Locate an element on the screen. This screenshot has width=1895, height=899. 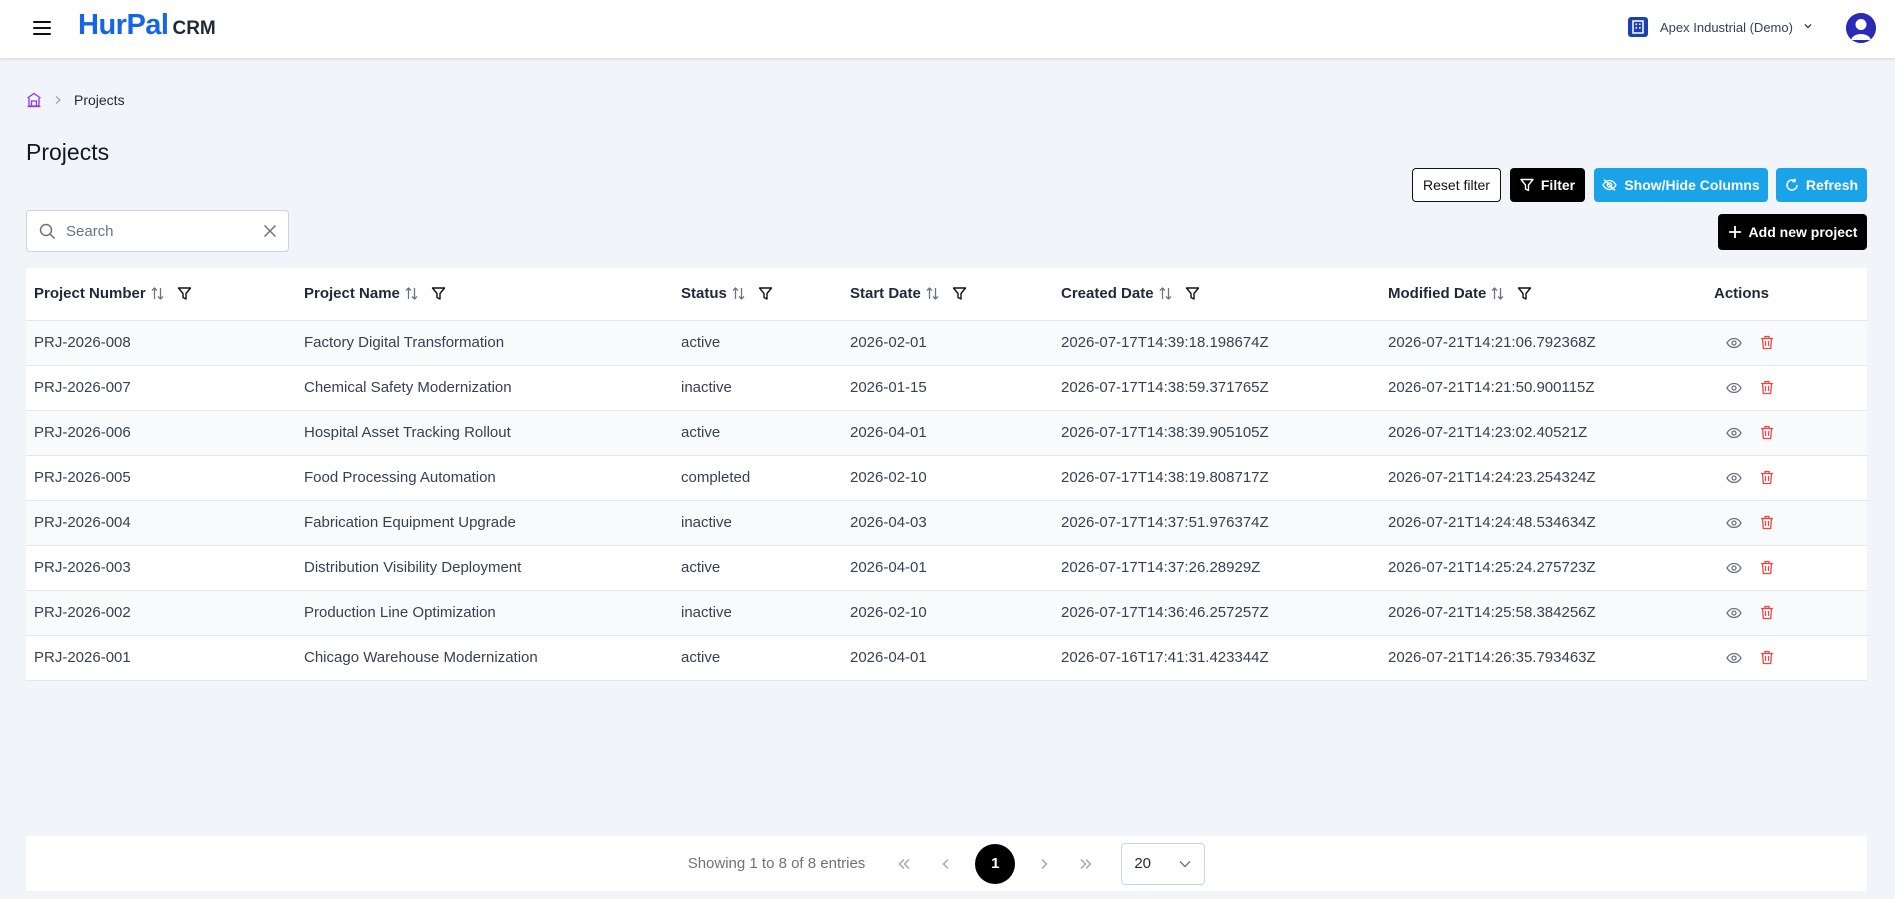
column-header-label: Project Number is located at coordinates (90, 294).